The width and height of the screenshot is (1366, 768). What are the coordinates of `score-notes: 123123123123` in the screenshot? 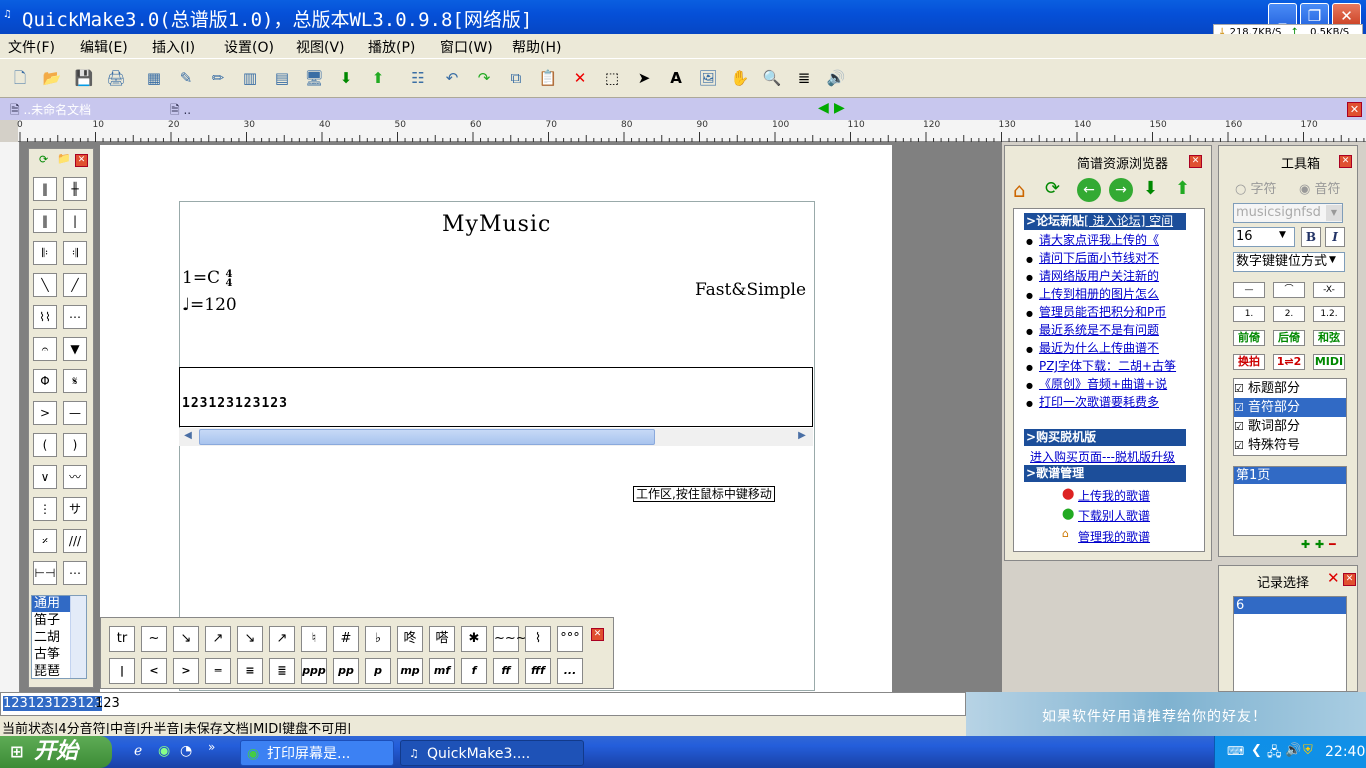 It's located at (240, 403).